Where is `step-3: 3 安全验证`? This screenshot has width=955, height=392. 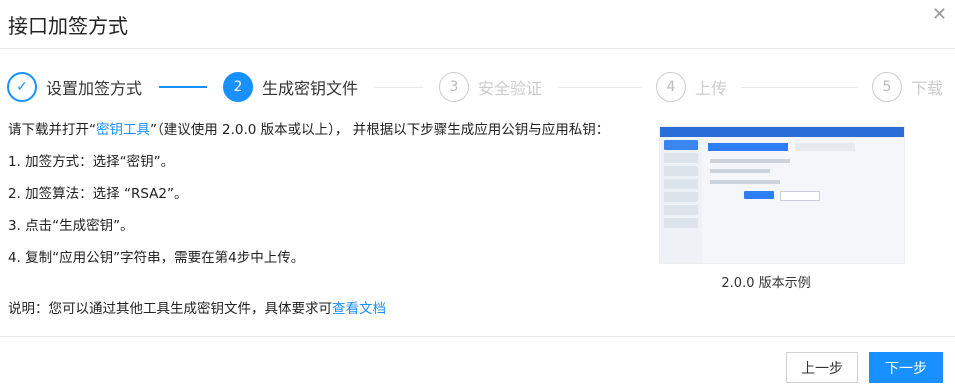
step-3: 3 安全验证 is located at coordinates (490, 87).